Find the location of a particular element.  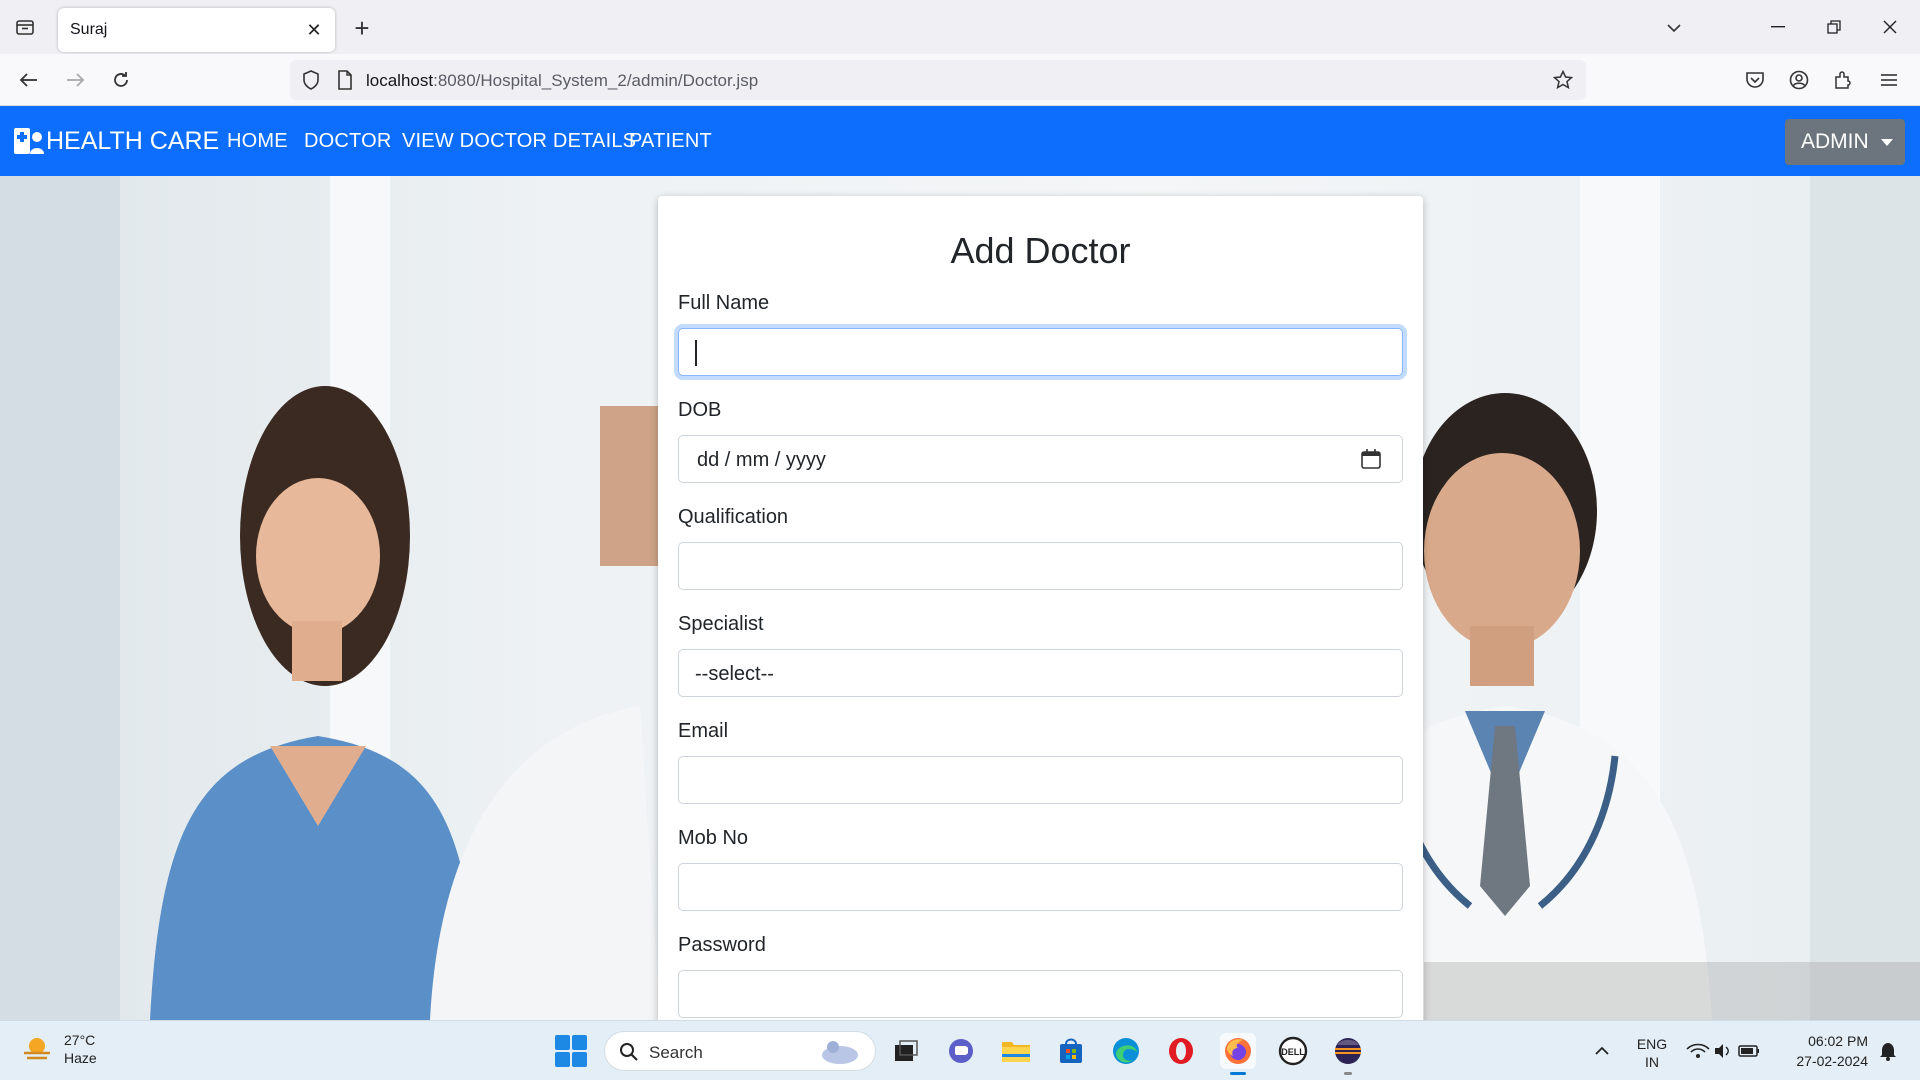

specialist-selected: --select-- is located at coordinates (734, 674).